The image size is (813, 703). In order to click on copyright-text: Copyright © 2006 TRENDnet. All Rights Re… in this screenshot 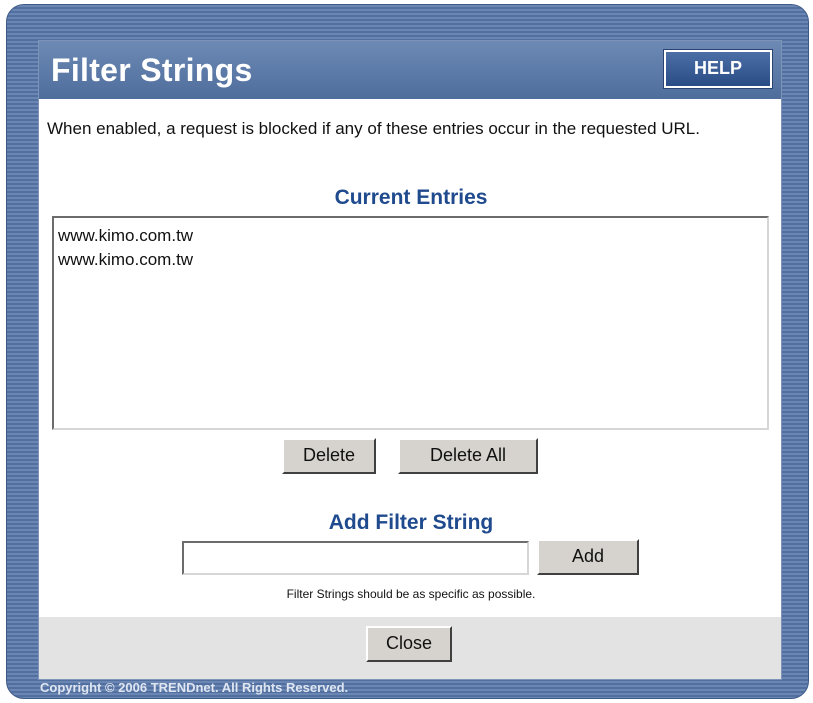, I will do `click(194, 687)`.